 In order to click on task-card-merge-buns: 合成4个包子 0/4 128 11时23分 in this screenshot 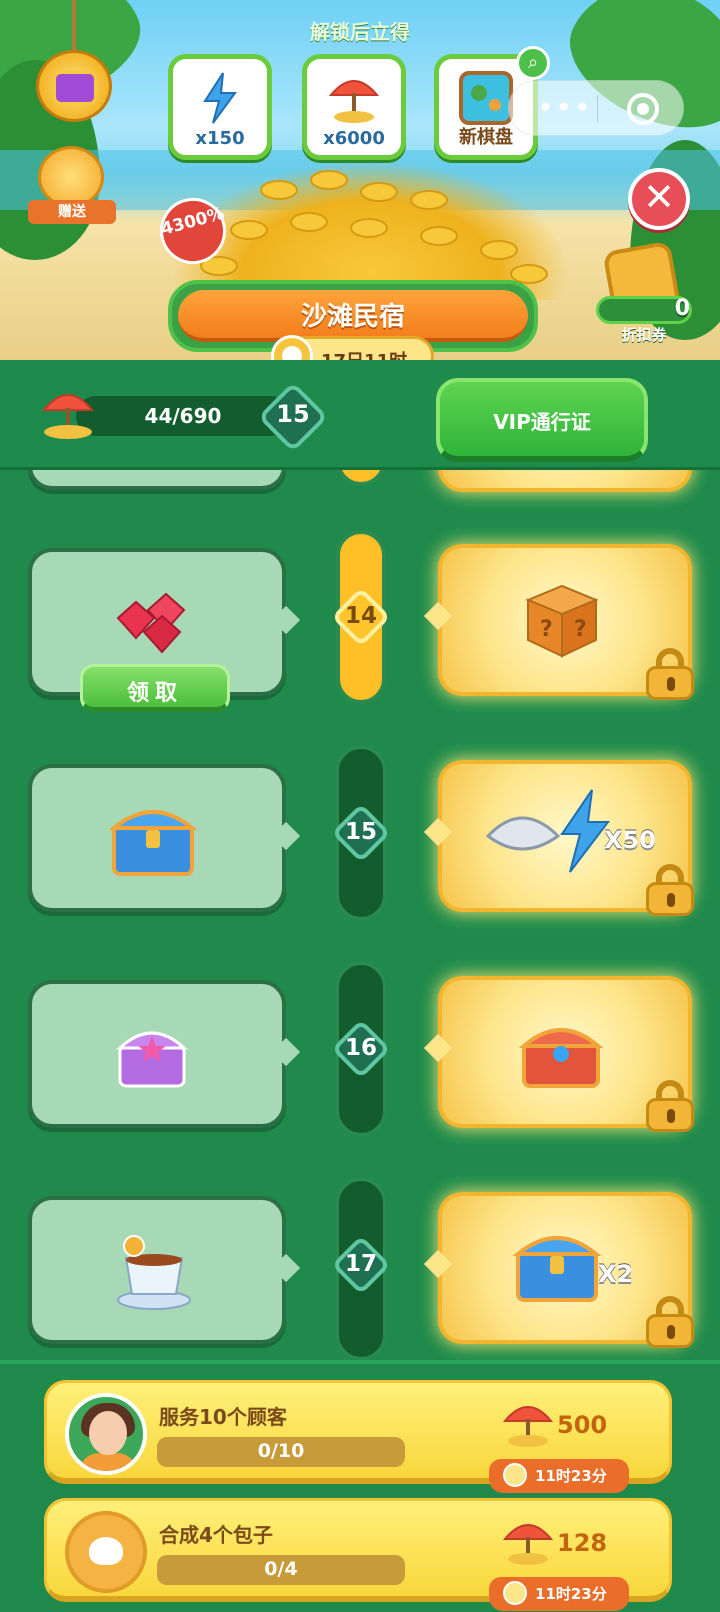, I will do `click(358, 1554)`.